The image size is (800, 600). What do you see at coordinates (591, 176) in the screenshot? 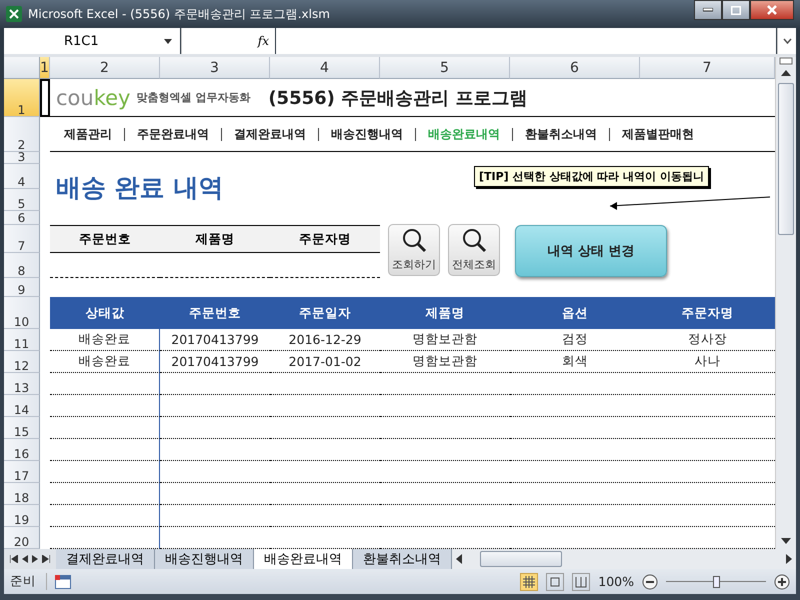
I see `tip-comment: [TIP] 선택한 상태값에 따라 내역이 이동됩니` at bounding box center [591, 176].